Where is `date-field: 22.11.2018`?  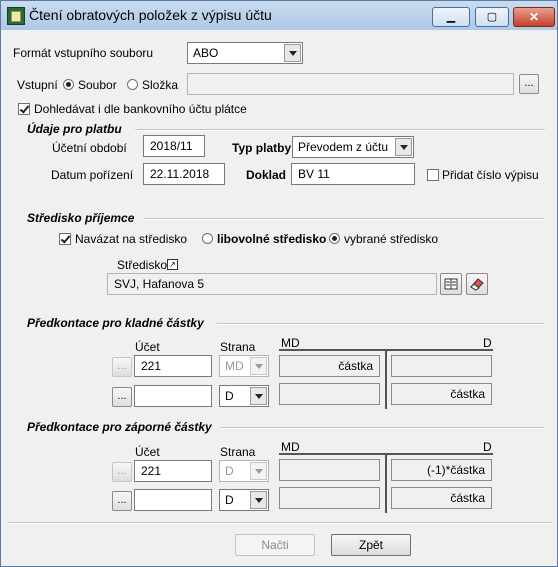 date-field: 22.11.2018 is located at coordinates (184, 174).